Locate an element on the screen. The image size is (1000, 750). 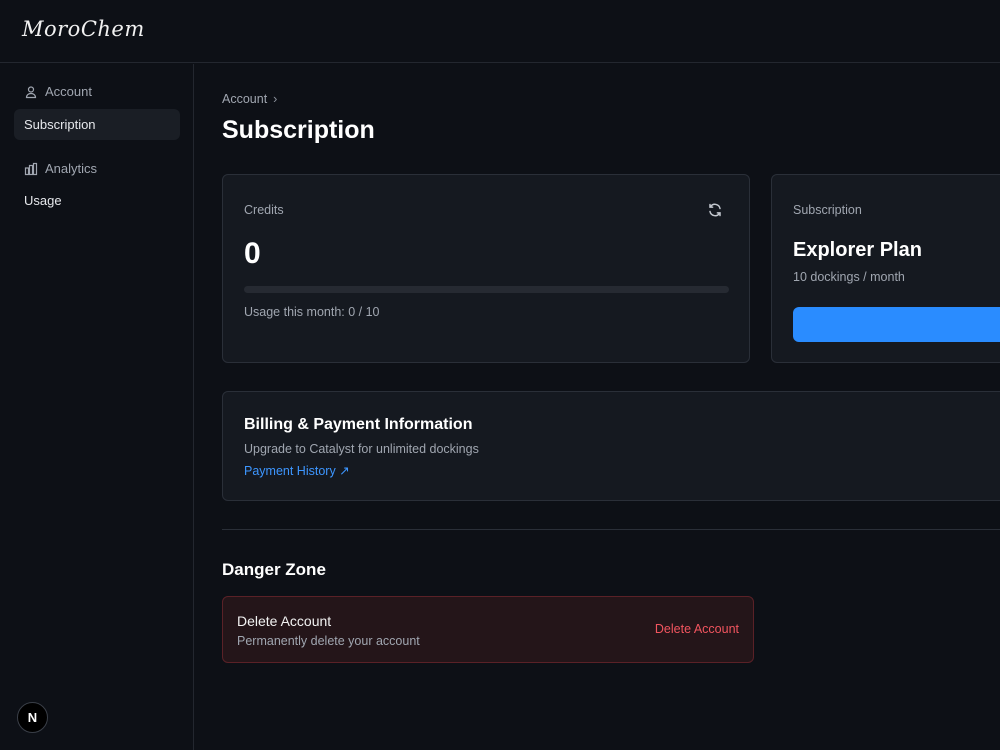
delete-account-description: Permanently delete your account is located at coordinates (328, 641).